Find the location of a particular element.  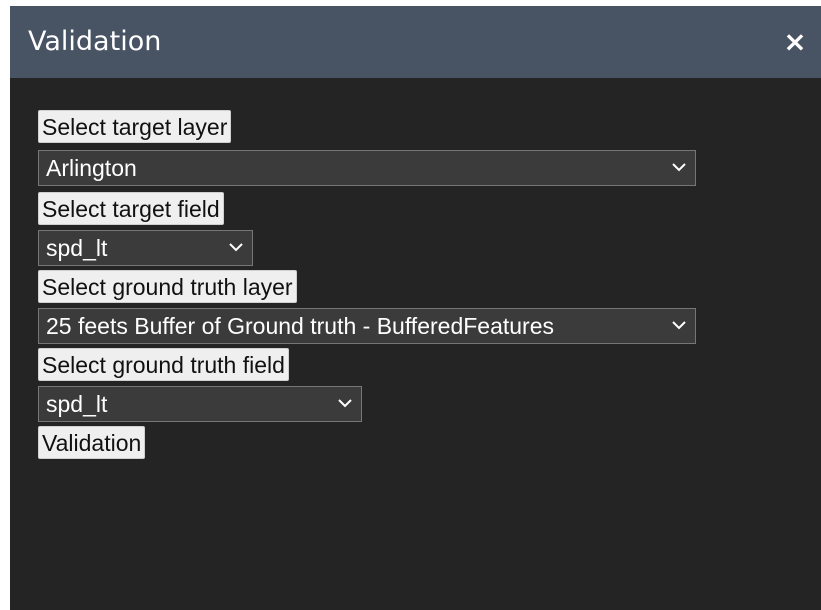

ground-truth-field-select: spd_lt is located at coordinates (200, 404).